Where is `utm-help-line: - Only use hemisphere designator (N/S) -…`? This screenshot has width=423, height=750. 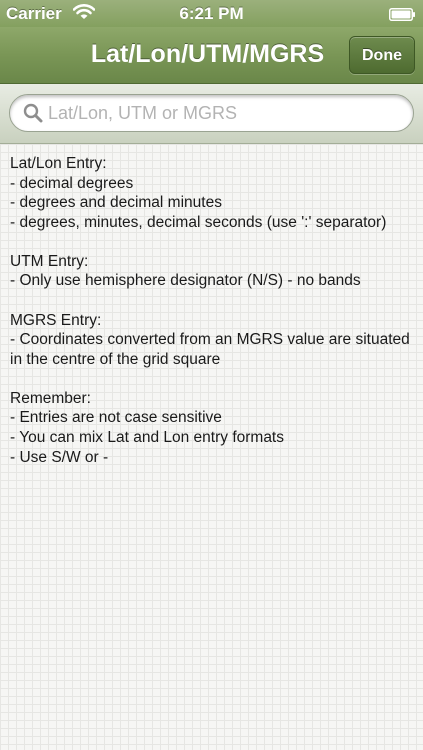
utm-help-line: - Only use hemisphere designator (N/S) -… is located at coordinates (185, 281).